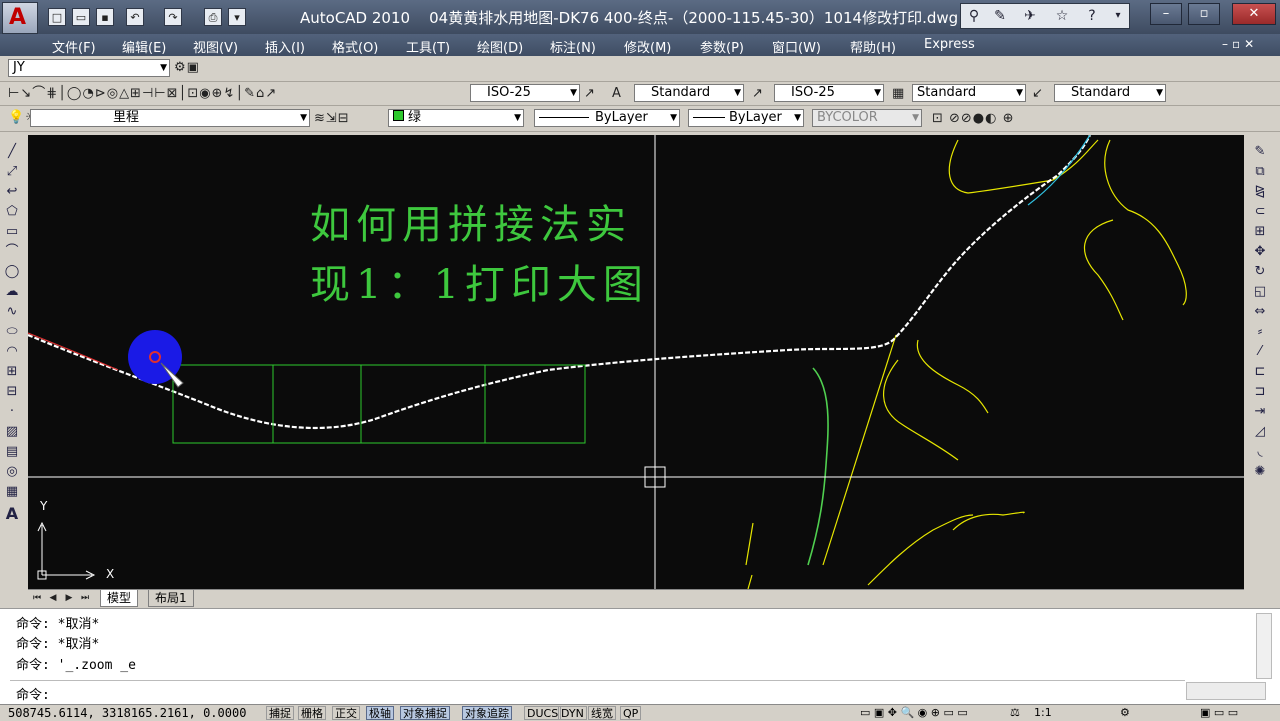 This screenshot has width=1280, height=721. I want to click on prev-tab-icon: ◀, so click(53, 598).